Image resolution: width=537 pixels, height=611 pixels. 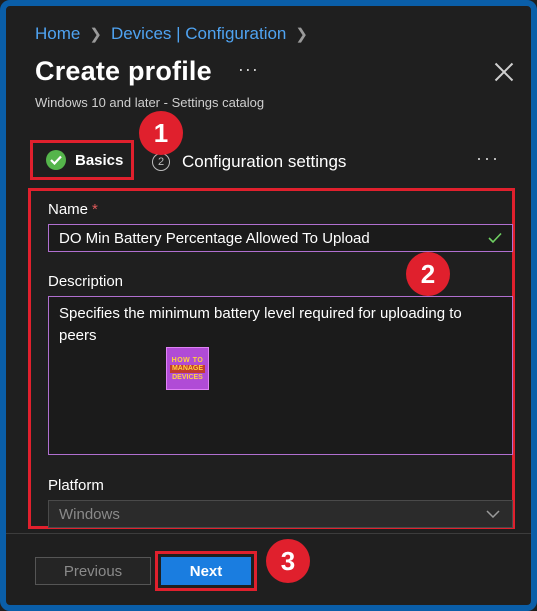 I want to click on watermark-line-3: DEVICES, so click(x=187, y=377).